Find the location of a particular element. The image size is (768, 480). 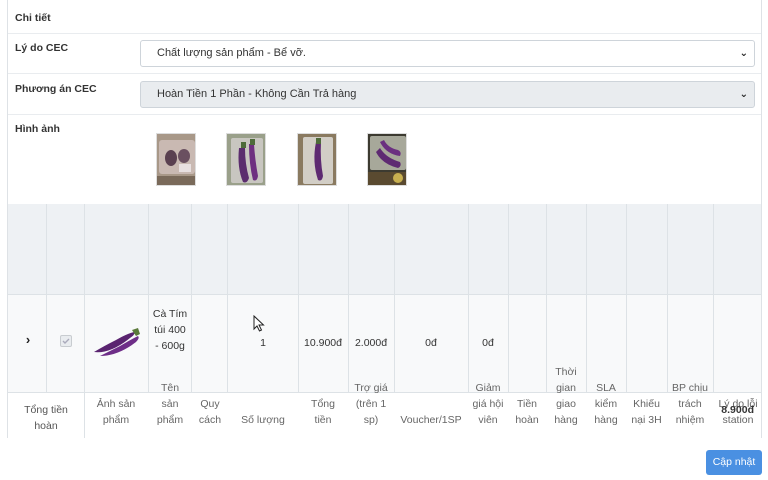

product-qty: 1 is located at coordinates (263, 343).